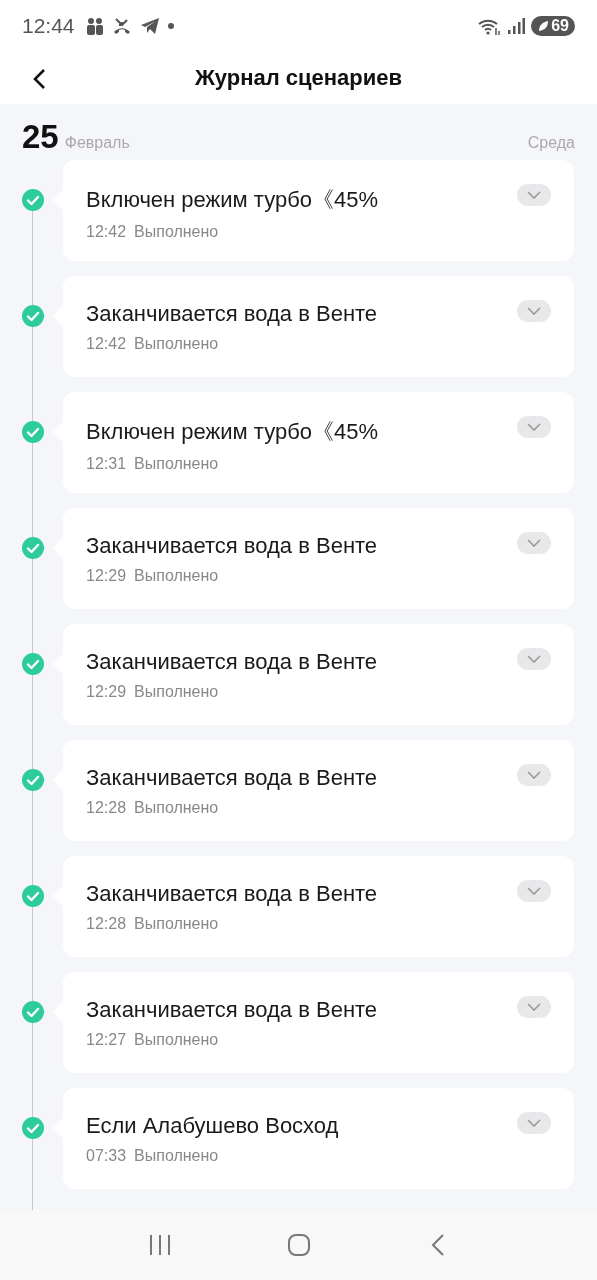  What do you see at coordinates (97, 143) in the screenshot?
I see `date-month: Февраль` at bounding box center [97, 143].